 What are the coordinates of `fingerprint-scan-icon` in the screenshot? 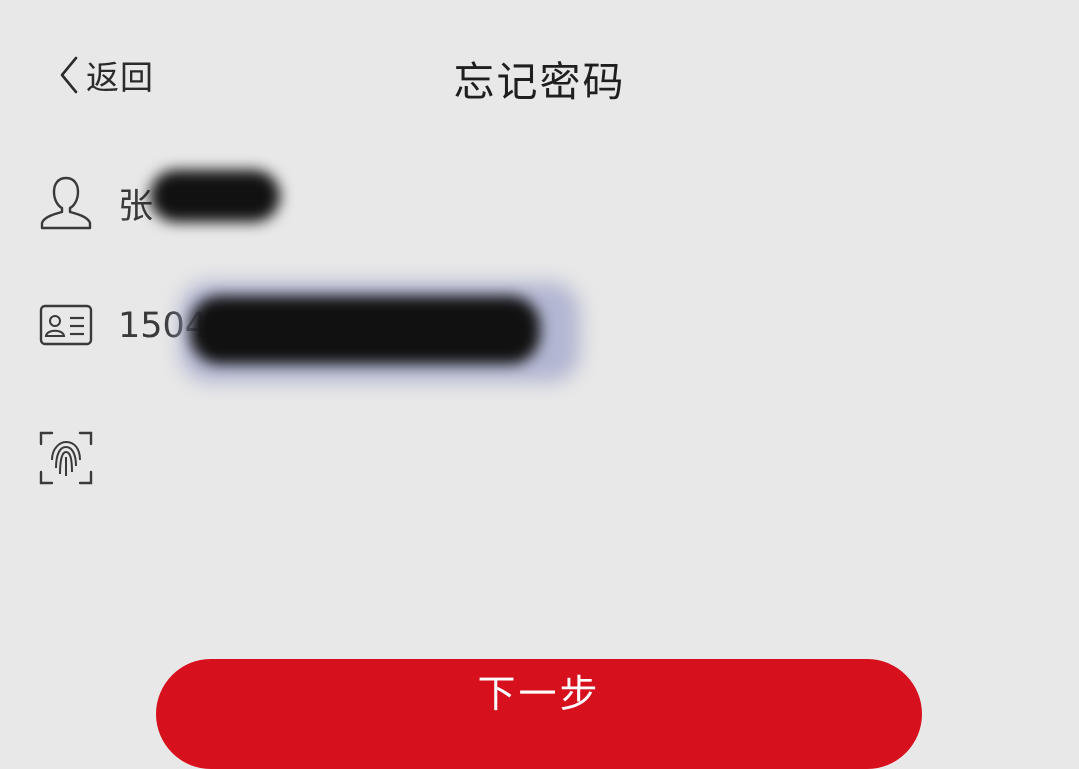 It's located at (66, 458).